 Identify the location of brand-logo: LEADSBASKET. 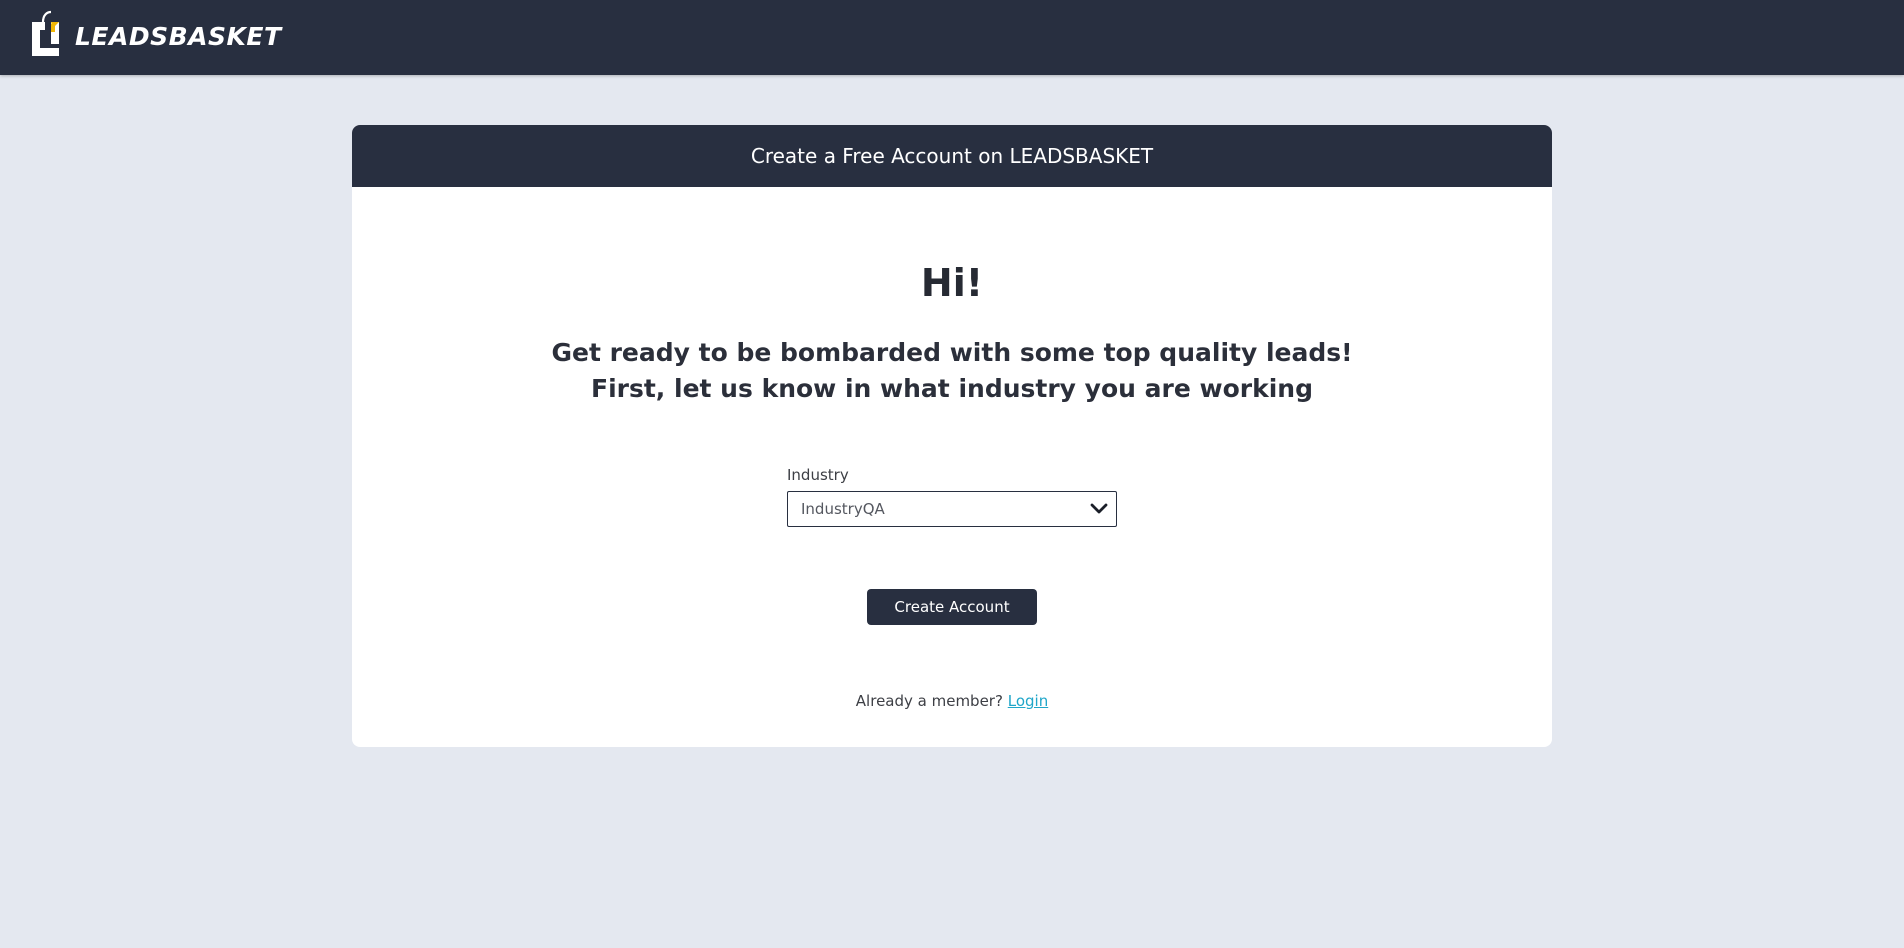
(155, 34).